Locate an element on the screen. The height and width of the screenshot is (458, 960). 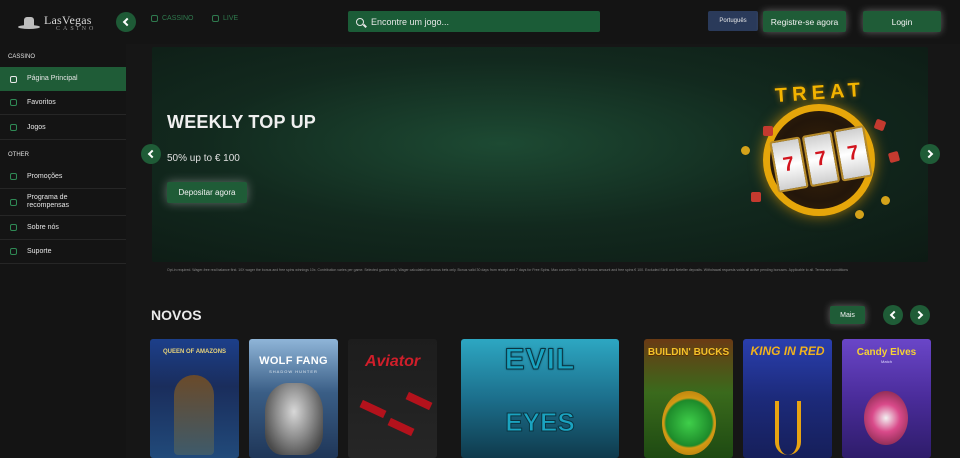
game-subtitle: Match is located at coordinates (886, 361).